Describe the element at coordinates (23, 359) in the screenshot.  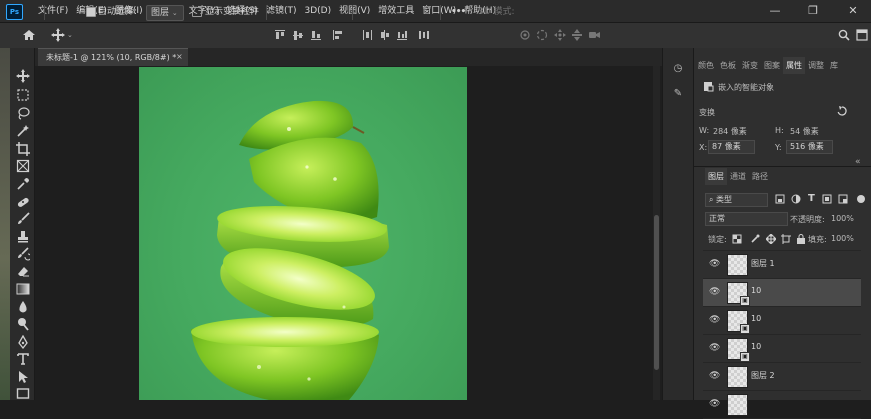
I see `type-tool-icon` at that location.